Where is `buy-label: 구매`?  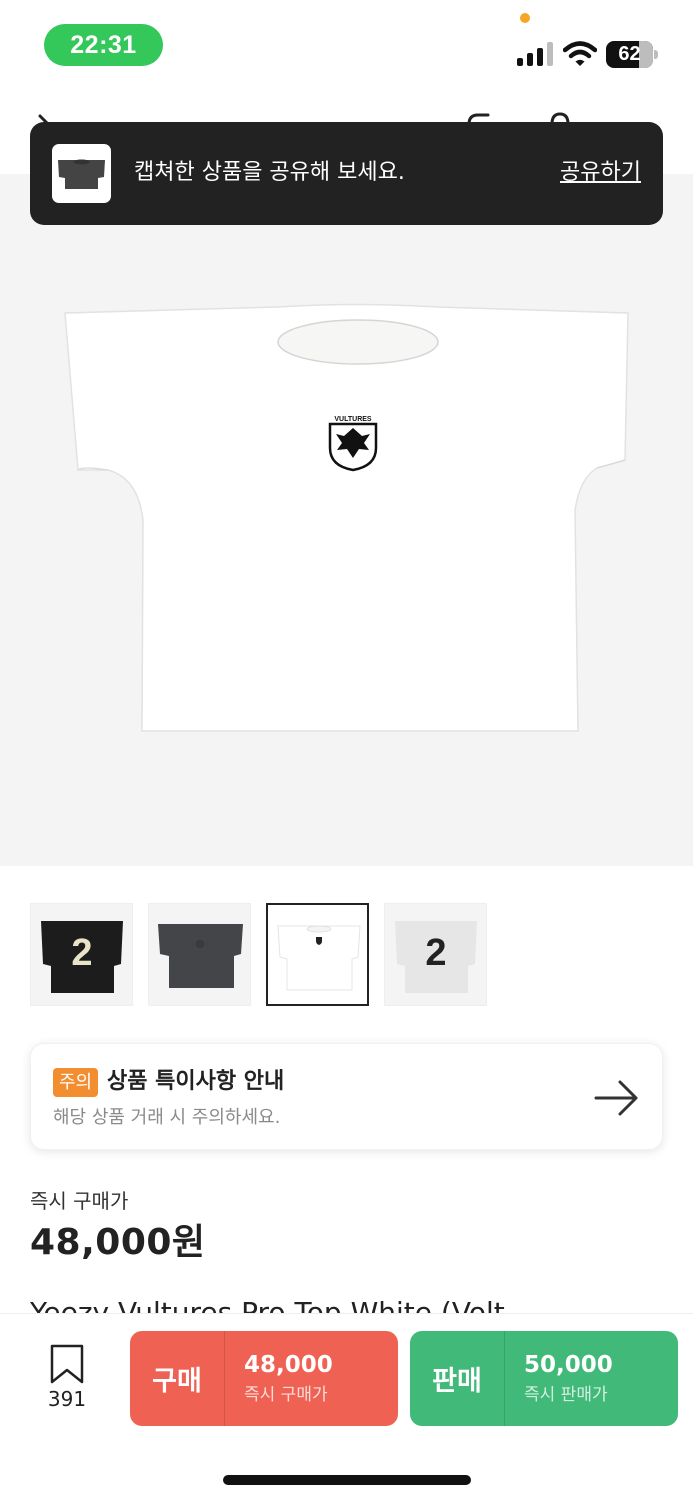
buy-label: 구매 is located at coordinates (177, 1381).